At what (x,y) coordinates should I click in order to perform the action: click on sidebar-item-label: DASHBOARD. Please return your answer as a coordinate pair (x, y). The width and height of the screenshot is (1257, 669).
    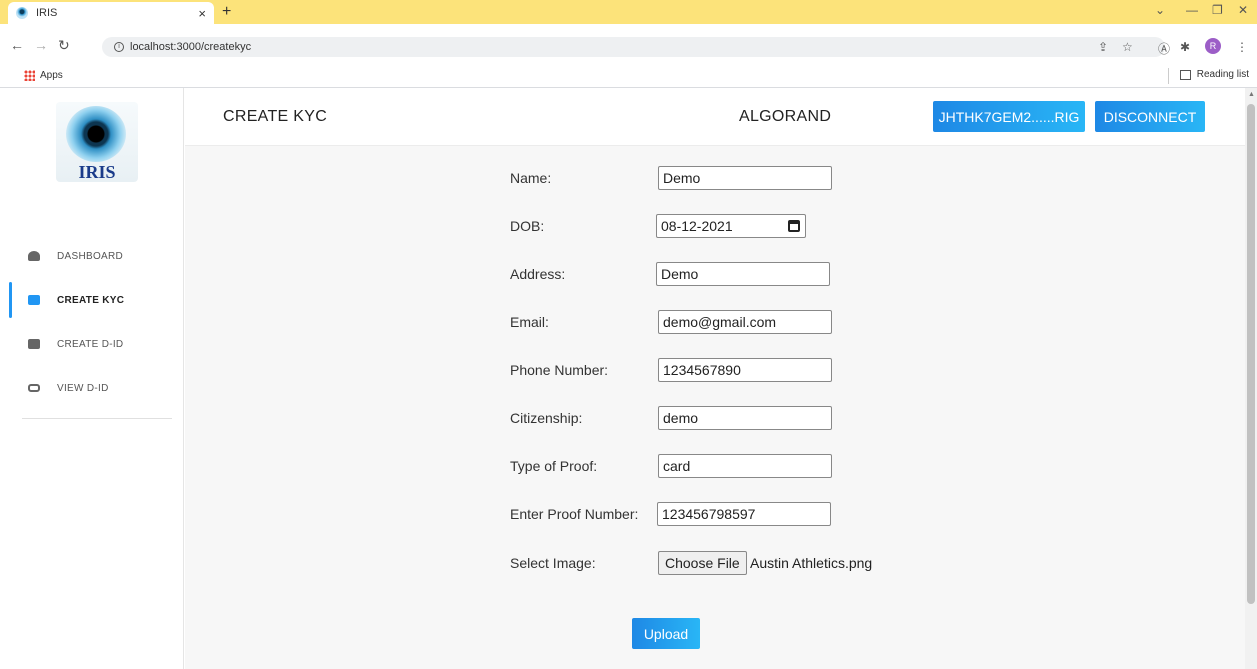
    Looking at the image, I should click on (90, 256).